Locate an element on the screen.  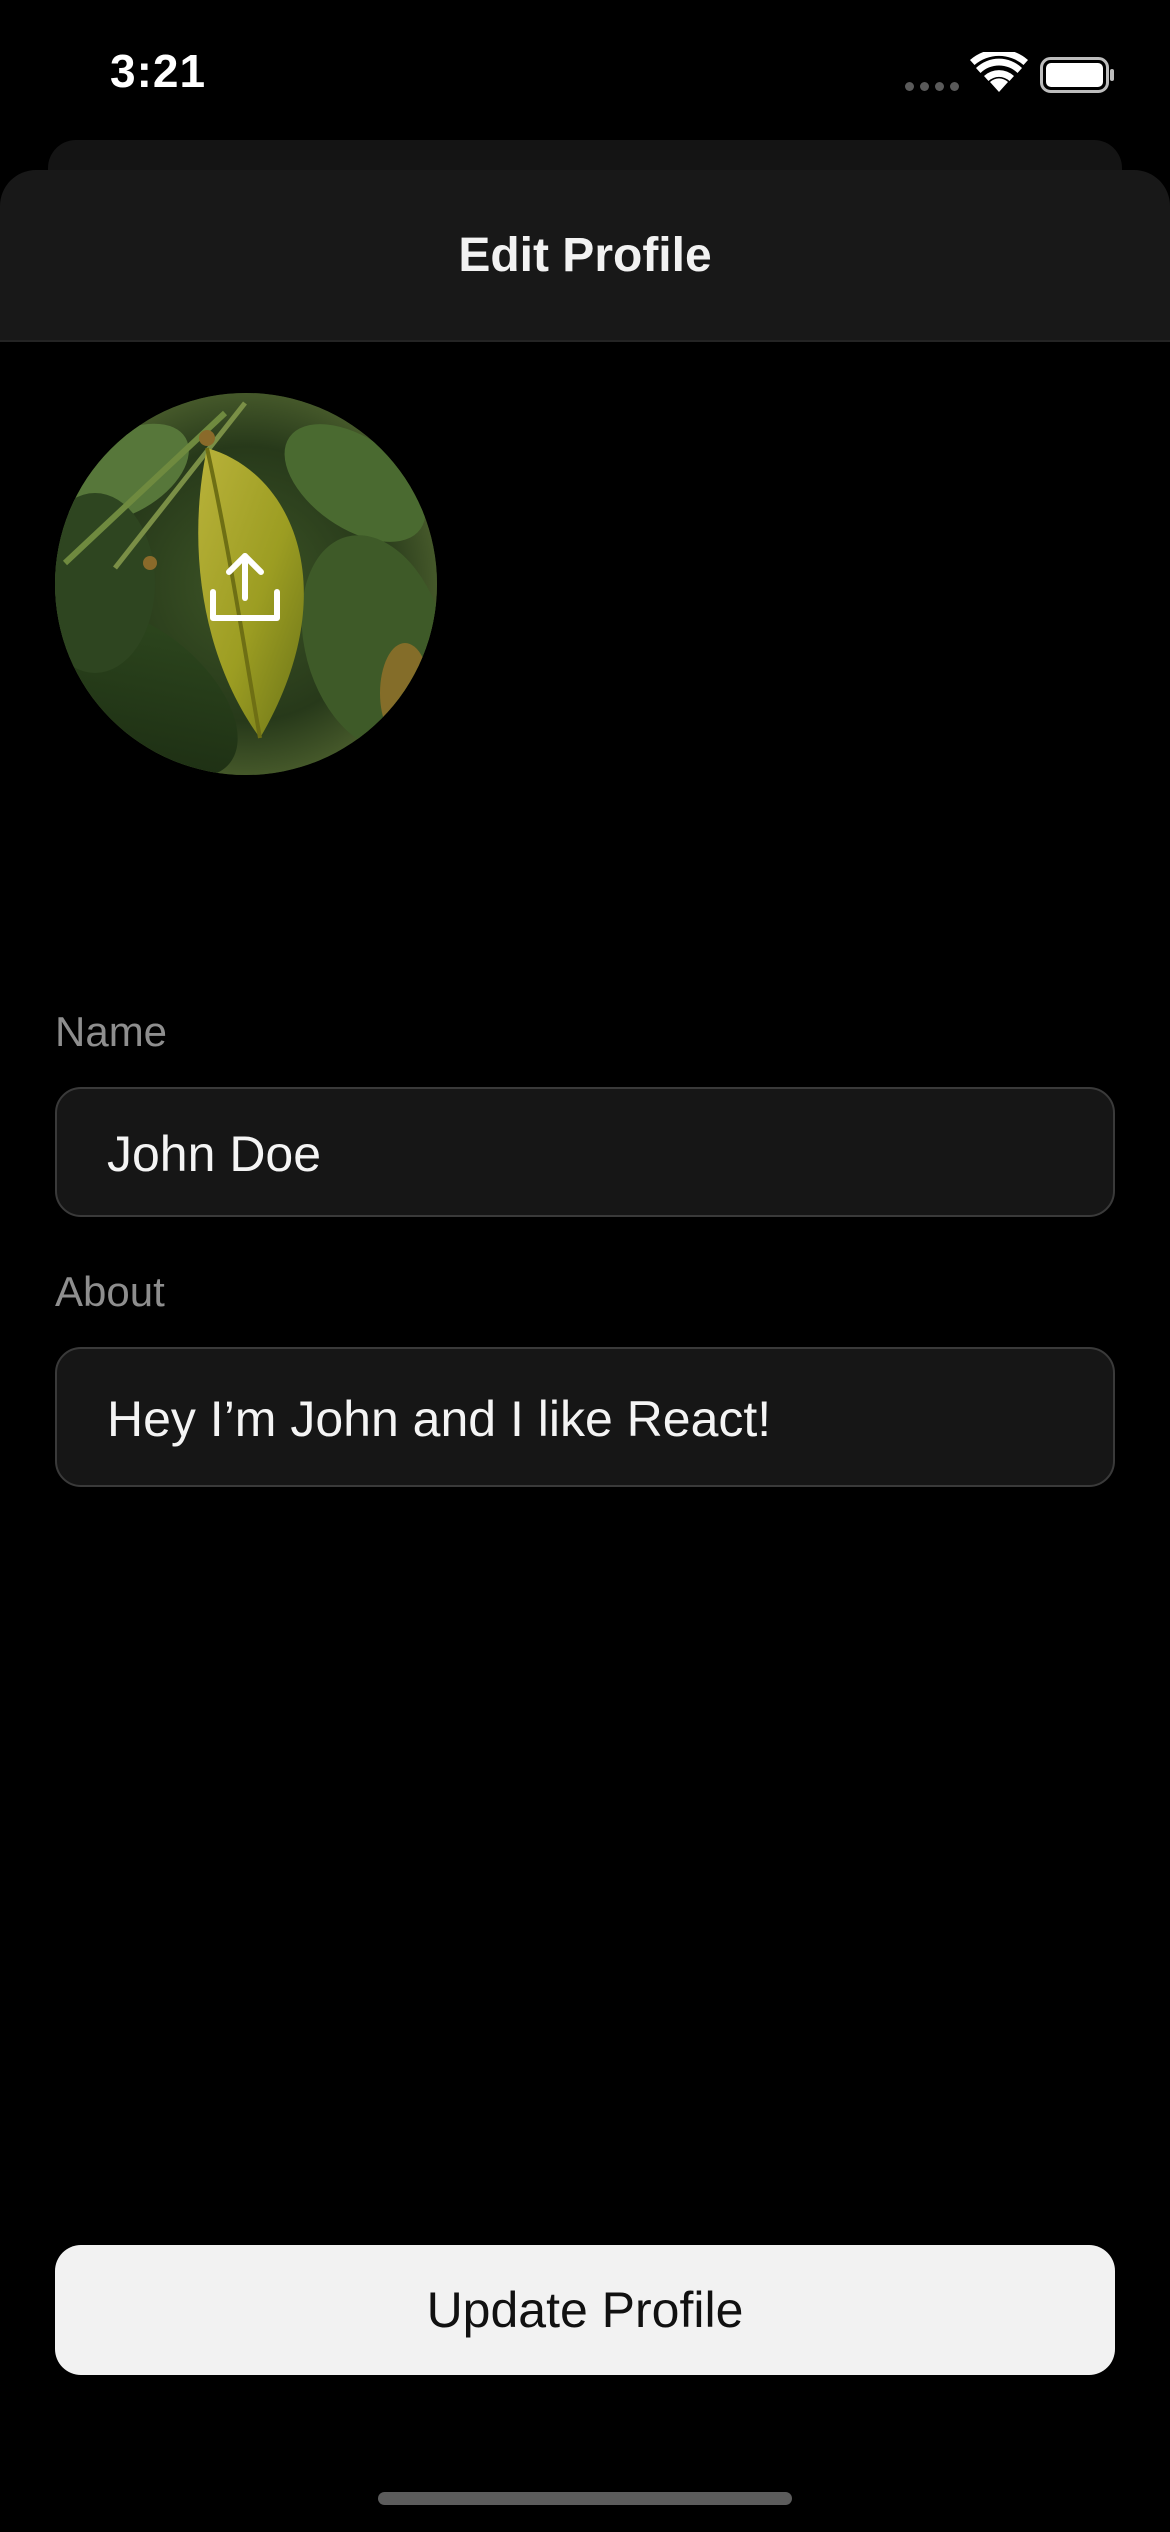
name-value: John Doe is located at coordinates (214, 1154).